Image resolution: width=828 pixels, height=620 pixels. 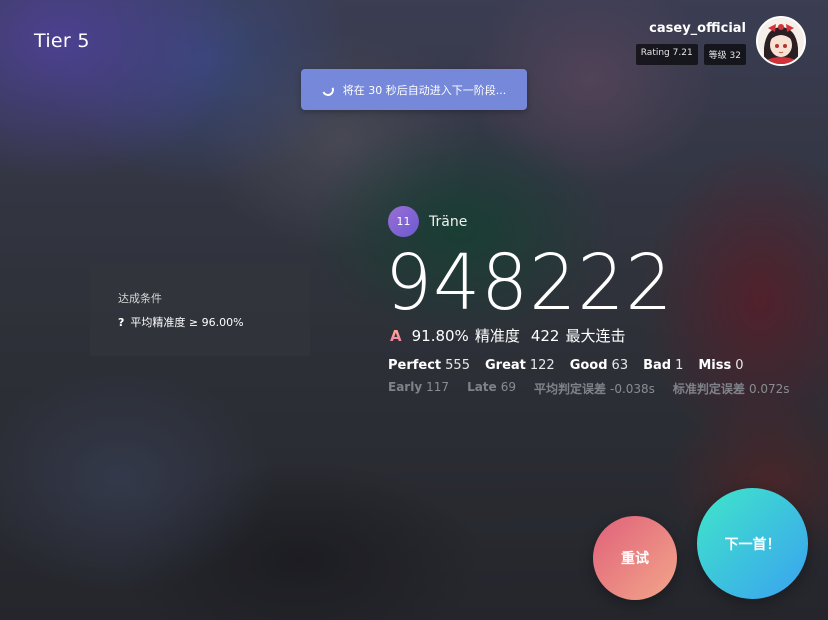 I want to click on score: 948222, so click(x=529, y=283).